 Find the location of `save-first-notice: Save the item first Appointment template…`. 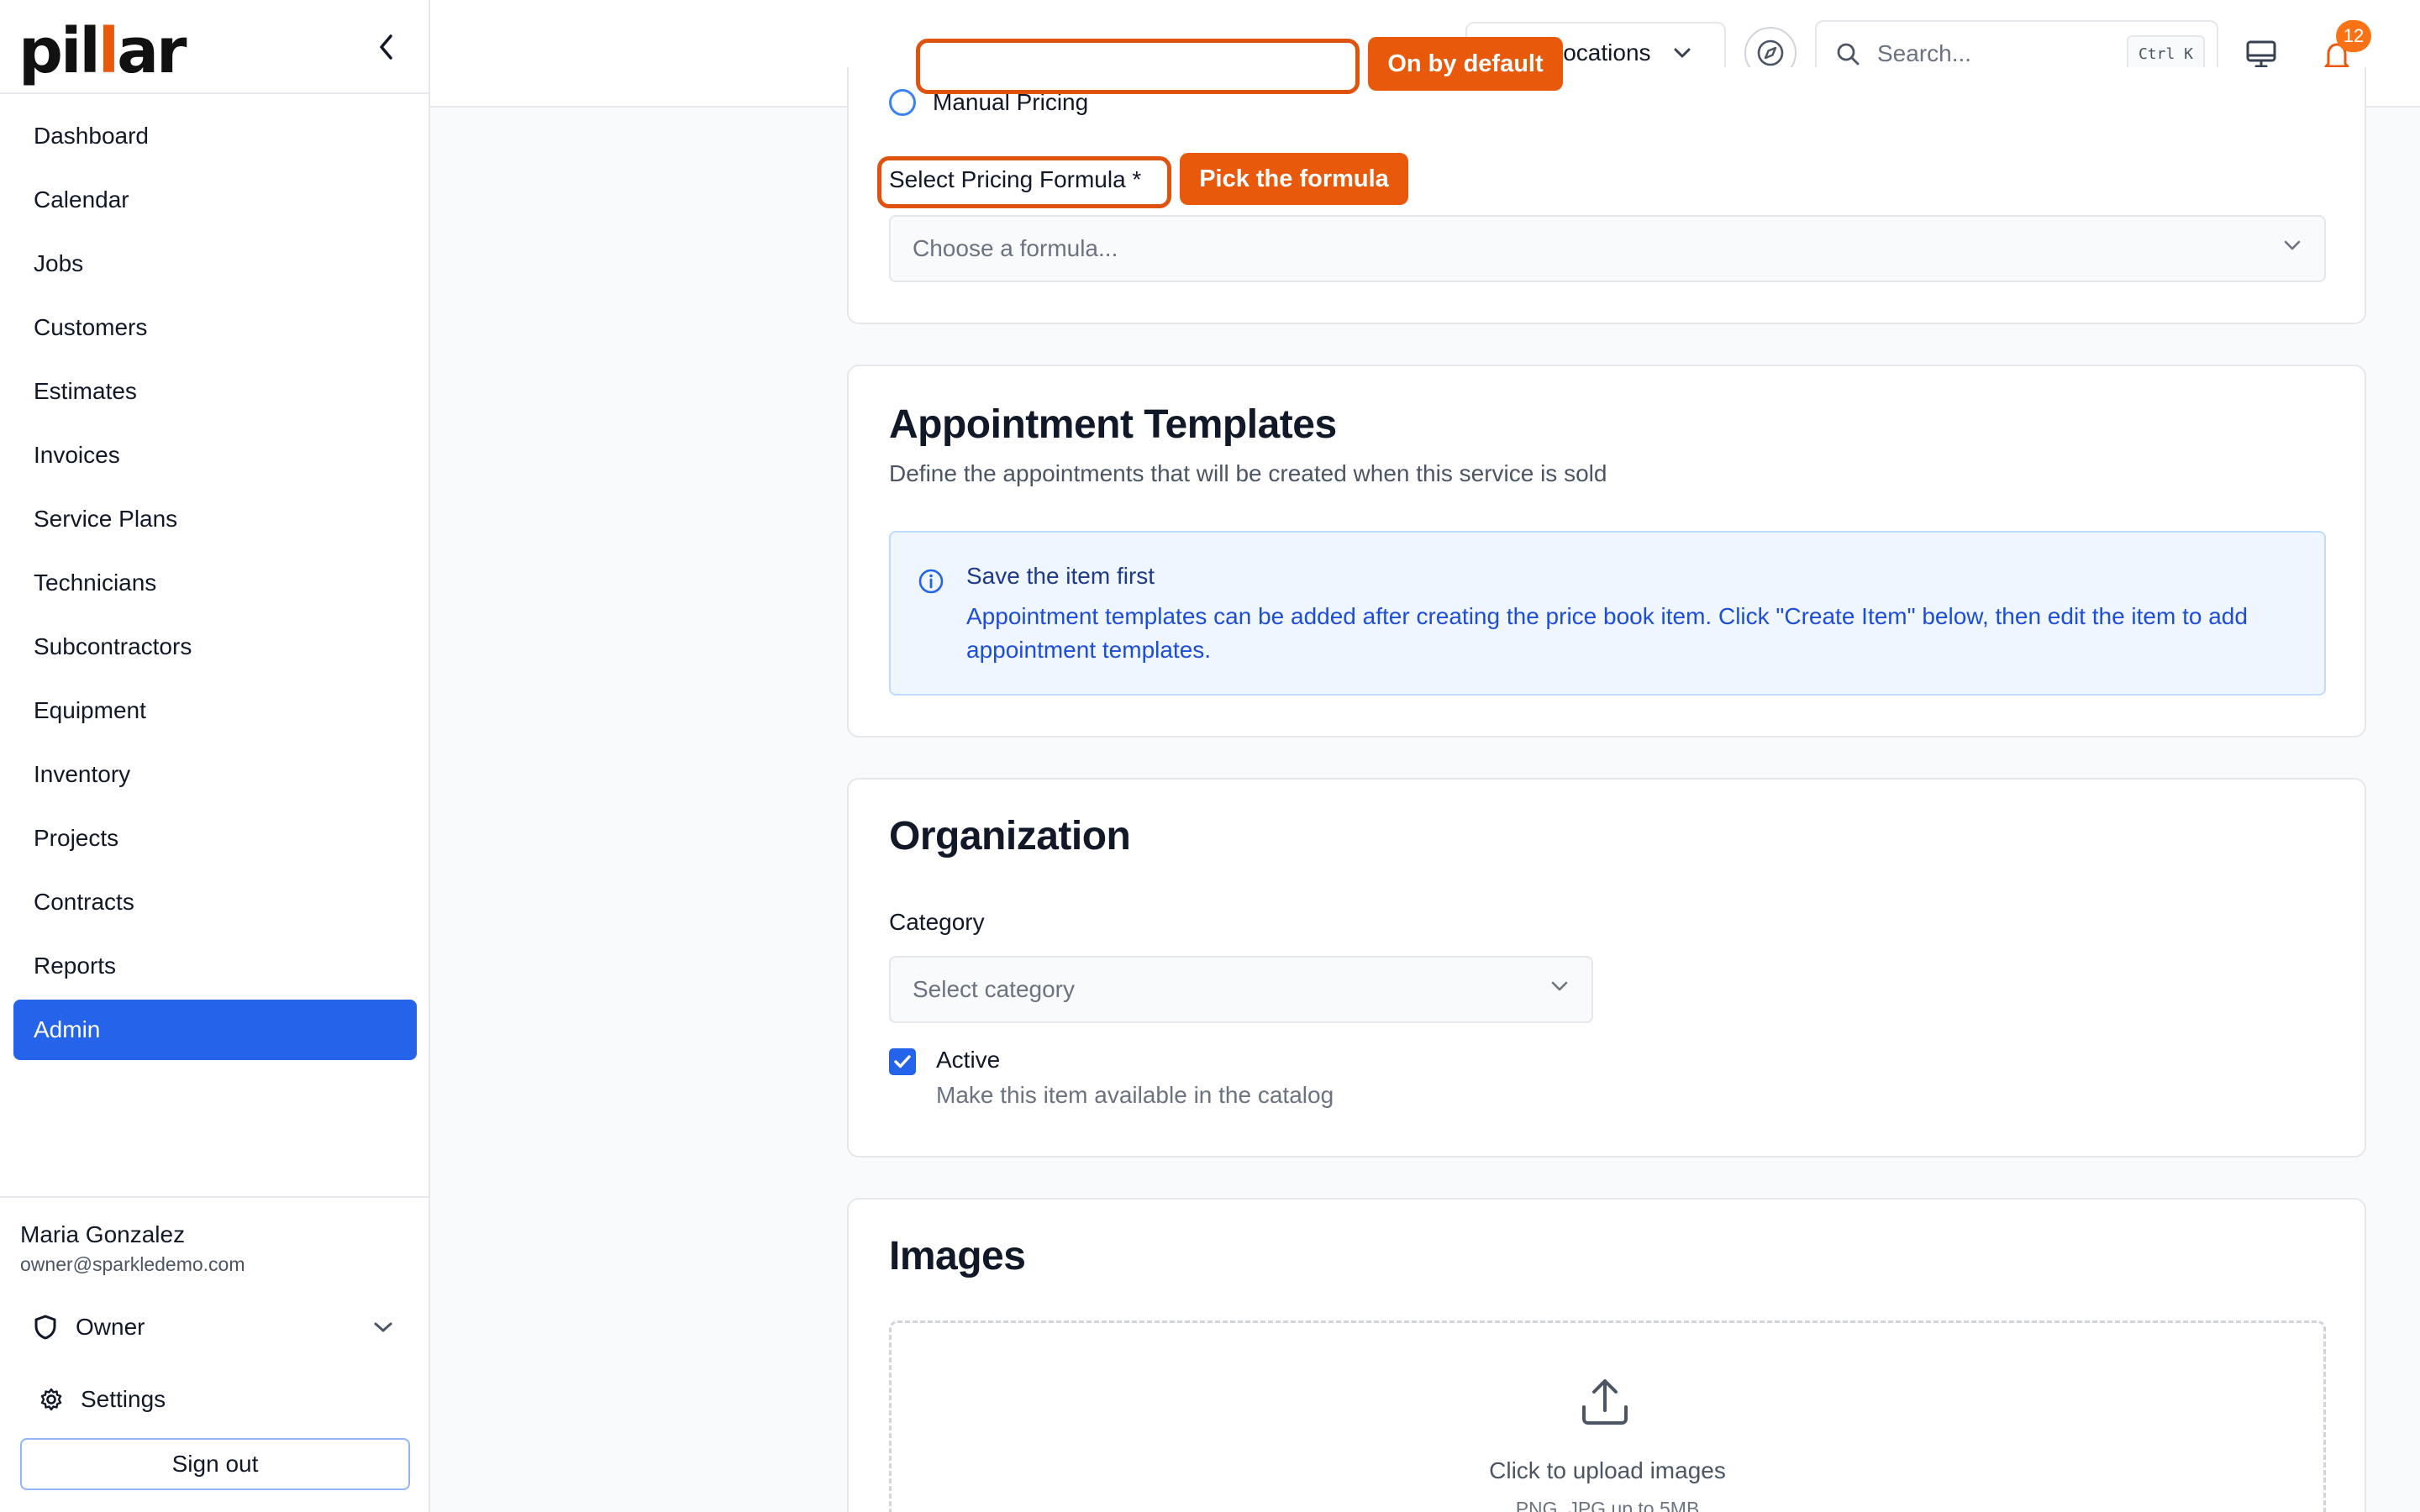

save-first-notice: Save the item first Appointment template… is located at coordinates (1607, 613).